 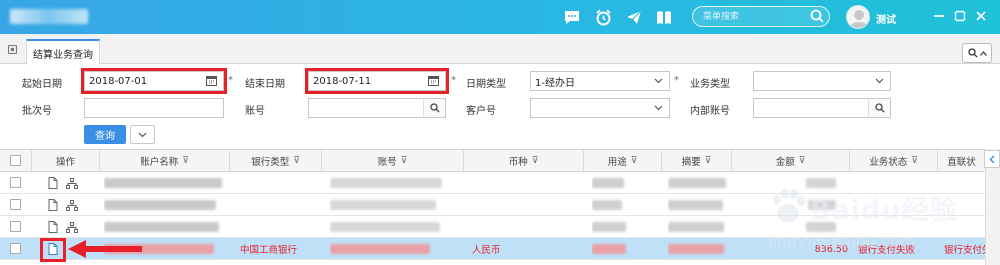 What do you see at coordinates (265, 84) in the screenshot?
I see `end-date-label: 结束日期` at bounding box center [265, 84].